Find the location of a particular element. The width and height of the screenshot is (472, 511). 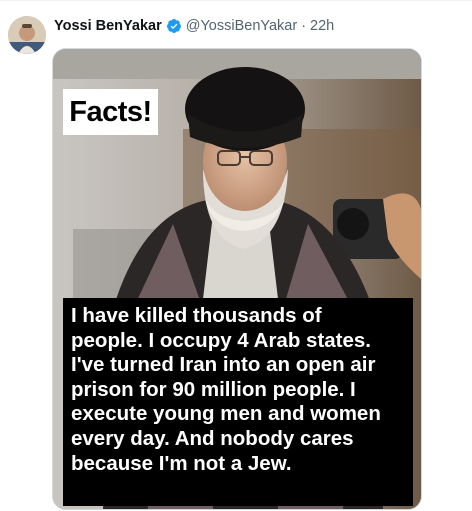

caption-line: I've turned Iran into an open air is located at coordinates (223, 365).